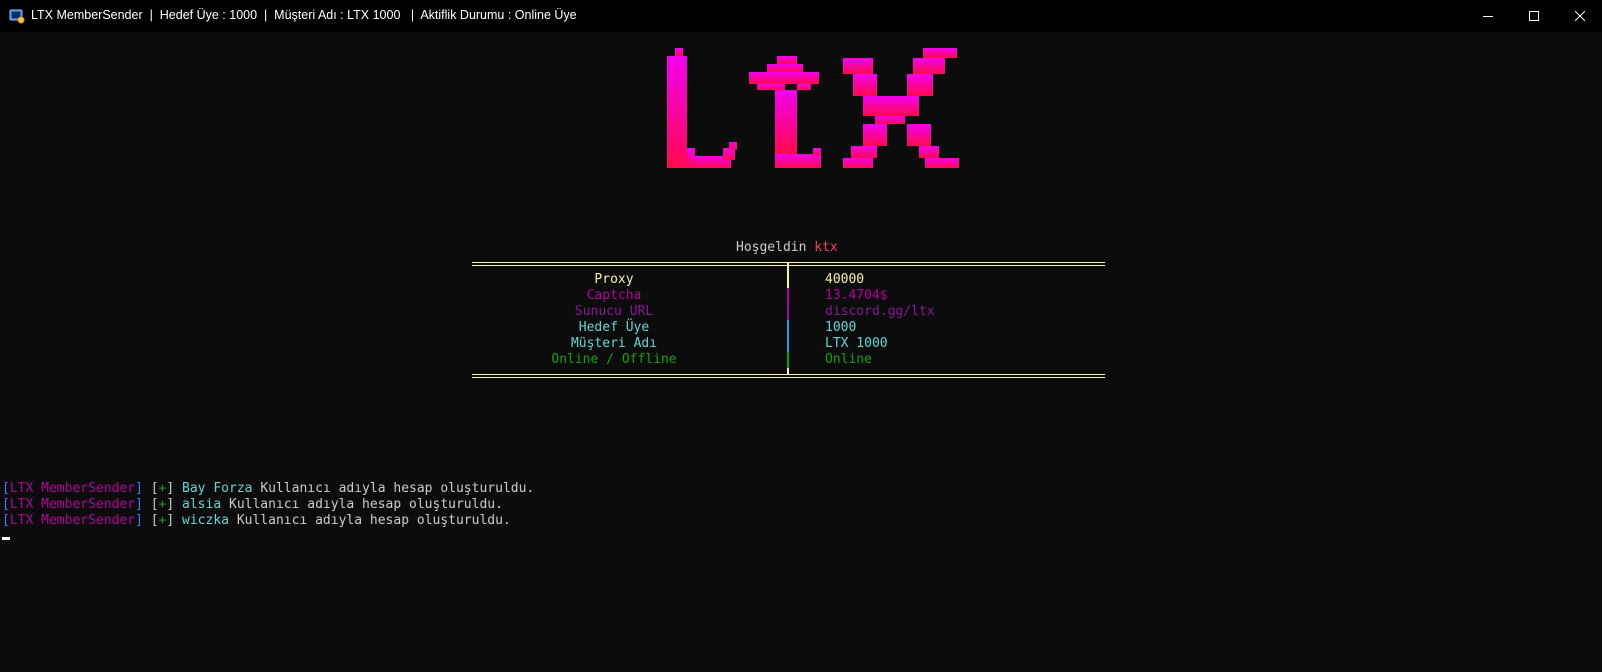 This screenshot has width=1602, height=672. I want to click on stats-label: Müşteri Adı, so click(614, 343).